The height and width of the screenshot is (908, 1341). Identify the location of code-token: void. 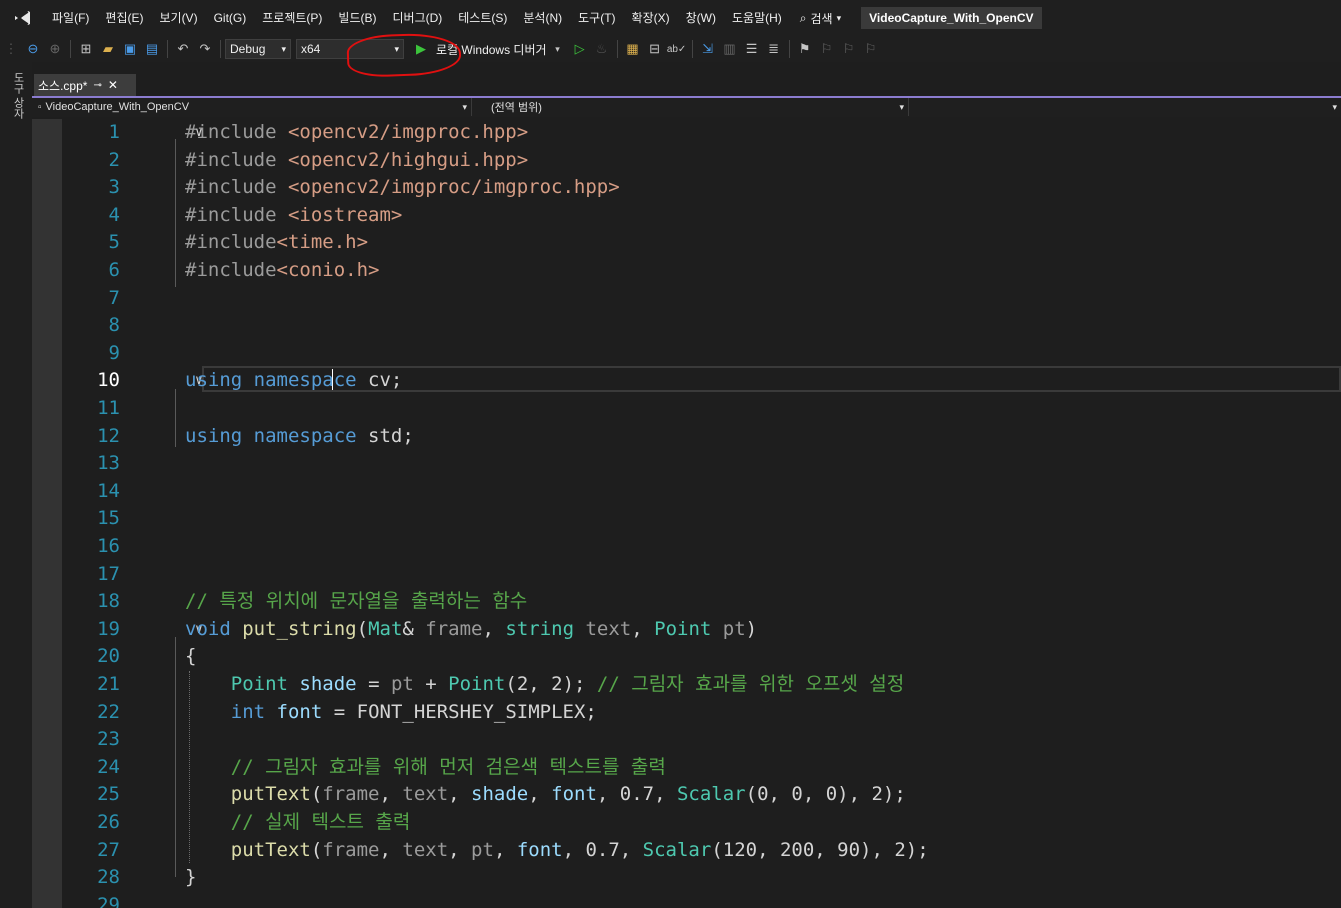
(208, 628).